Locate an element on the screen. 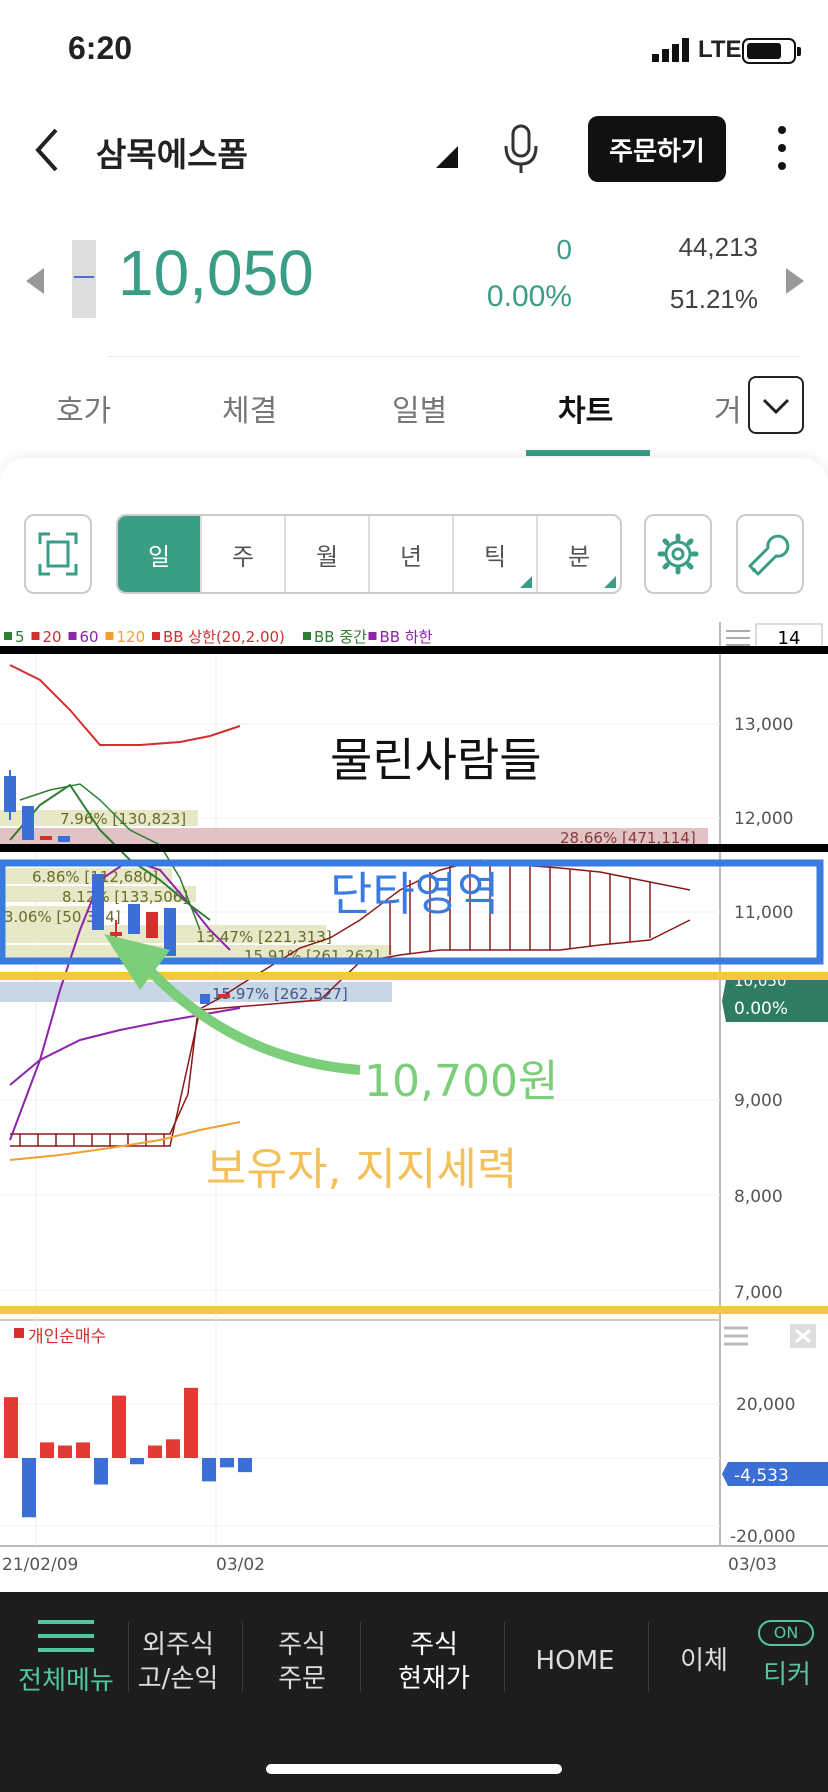  nav-label-line: 고/손익 is located at coordinates (178, 1679).